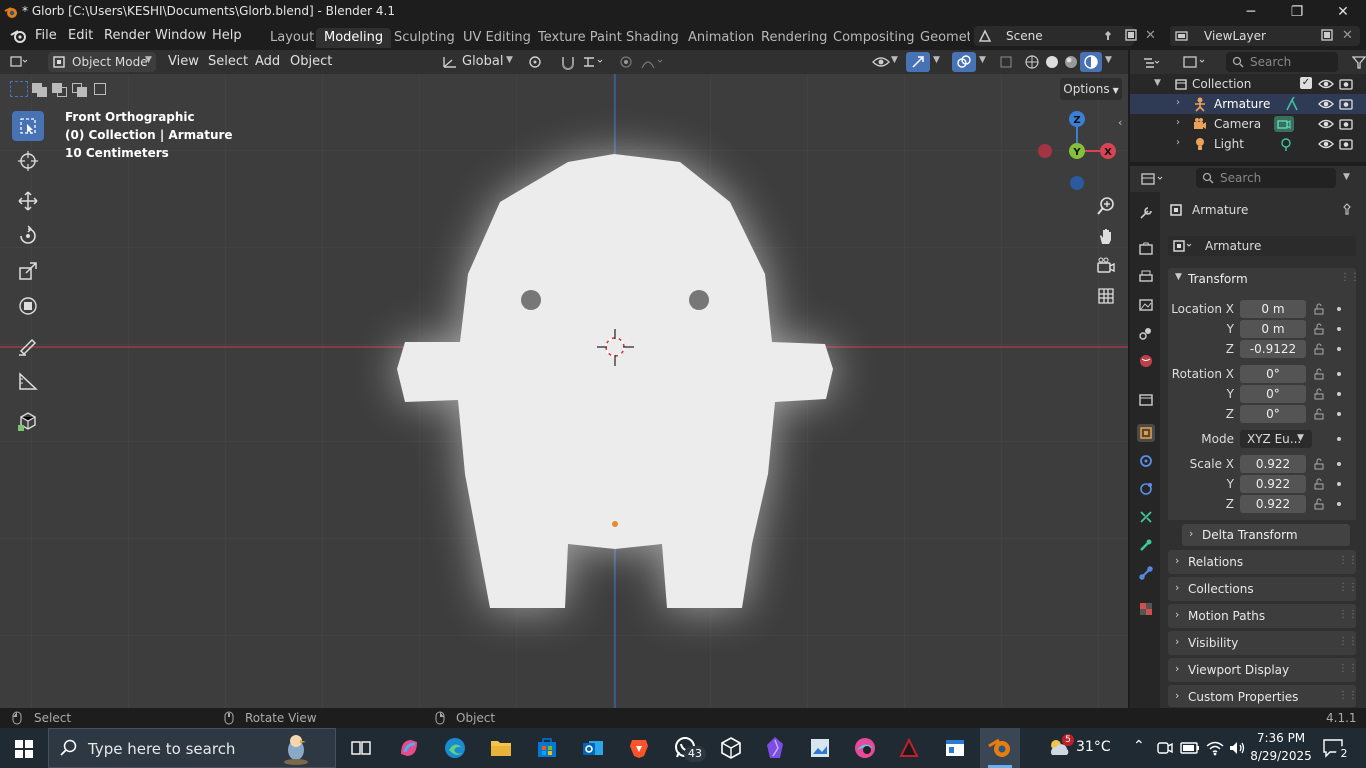 The image size is (1366, 768). What do you see at coordinates (580, 38) in the screenshot?
I see `tab-texture-paint: Texture Paint` at bounding box center [580, 38].